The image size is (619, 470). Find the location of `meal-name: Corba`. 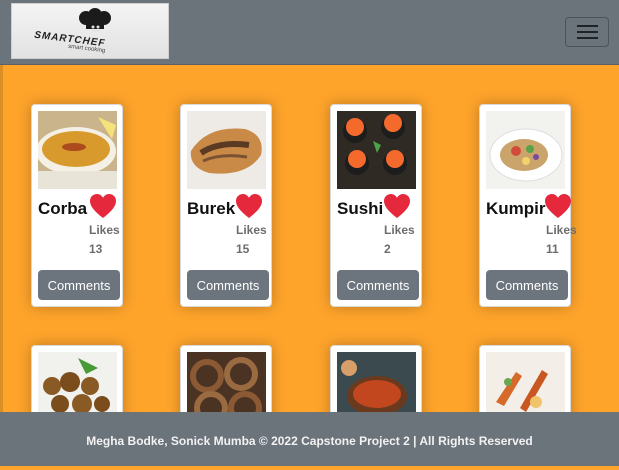

meal-name: Corba is located at coordinates (63, 208).